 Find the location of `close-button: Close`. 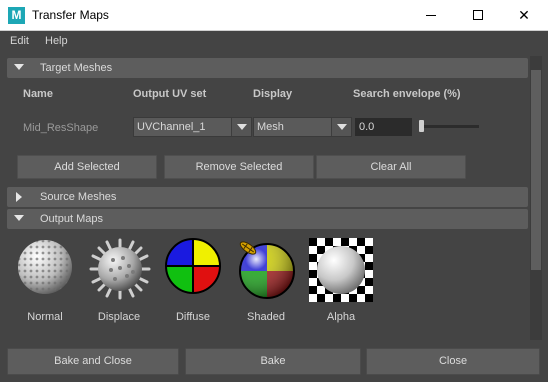

close-button: Close is located at coordinates (453, 361).